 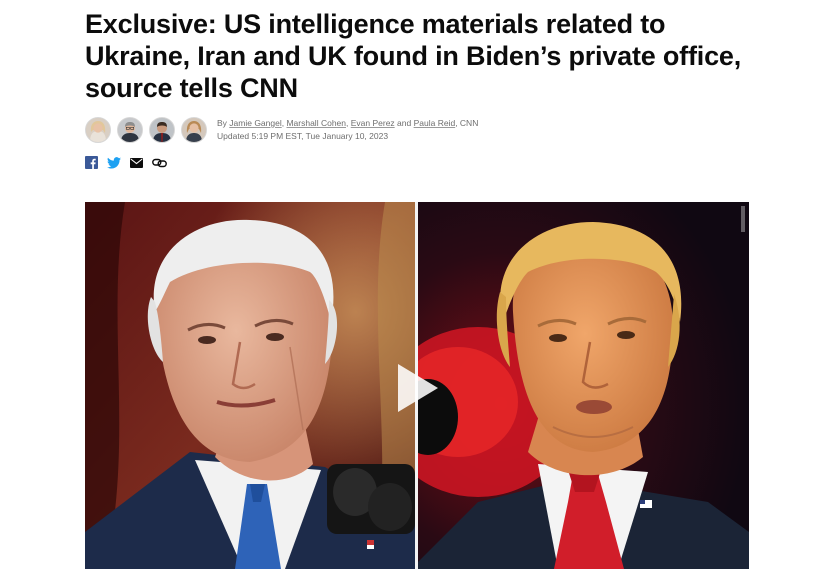 What do you see at coordinates (91, 162) in the screenshot?
I see `facebook-icon` at bounding box center [91, 162].